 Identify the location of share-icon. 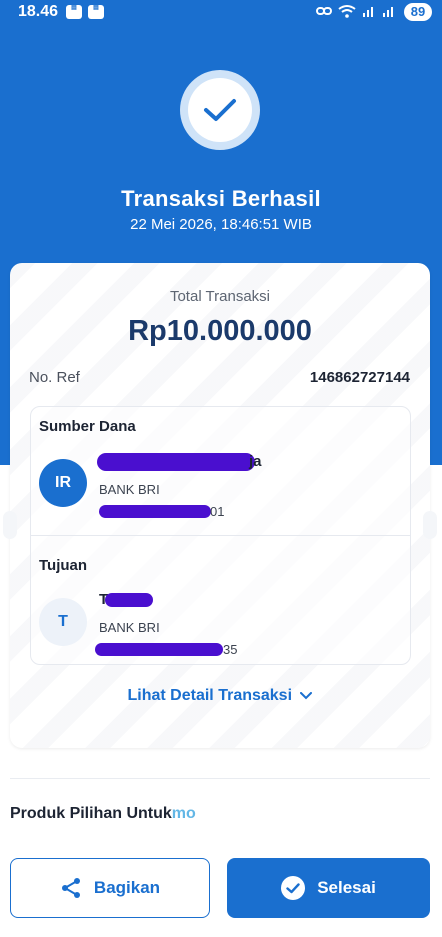
(70, 888).